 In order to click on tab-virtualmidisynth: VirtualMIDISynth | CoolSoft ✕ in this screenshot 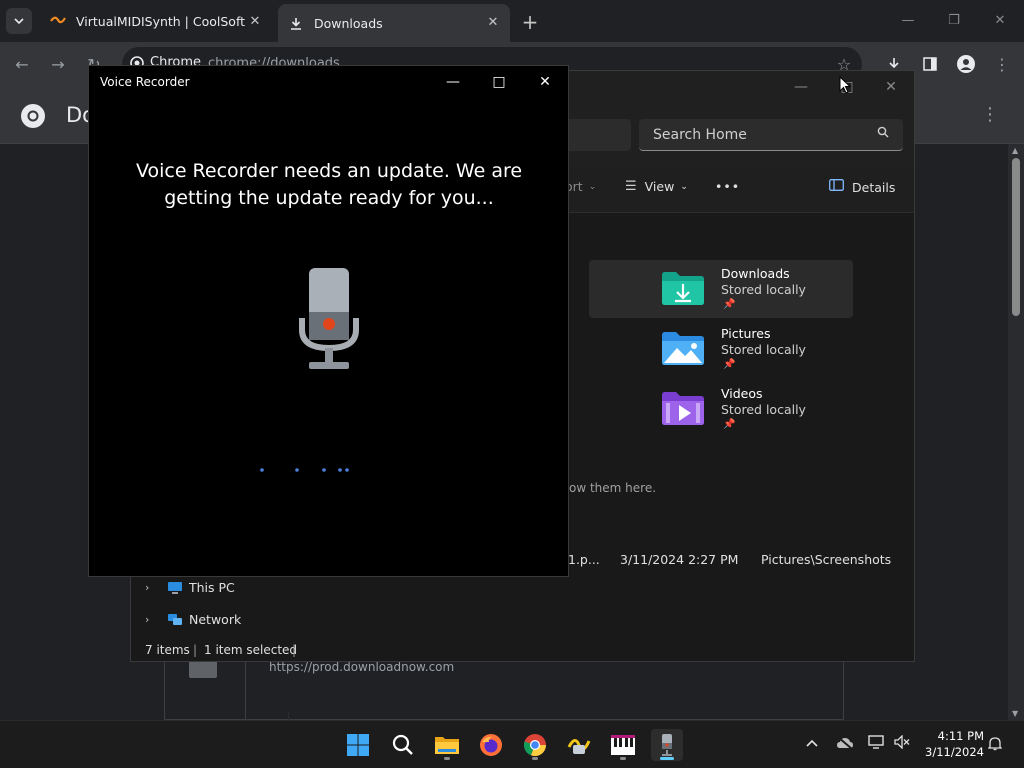, I will do `click(156, 21)`.